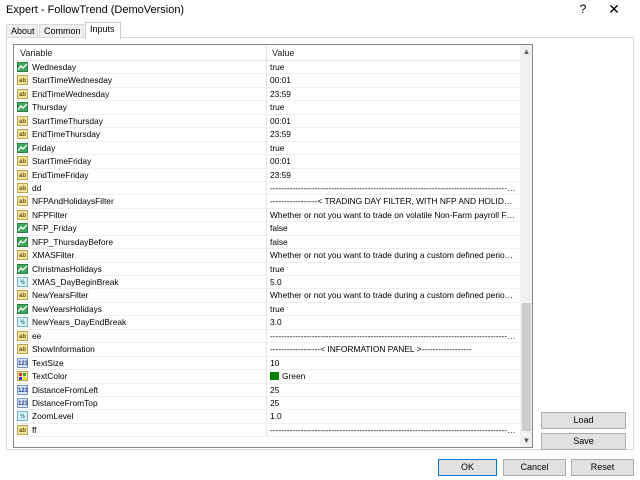 The image size is (640, 480). What do you see at coordinates (267, 108) in the screenshot?
I see `table-row: Thursday true` at bounding box center [267, 108].